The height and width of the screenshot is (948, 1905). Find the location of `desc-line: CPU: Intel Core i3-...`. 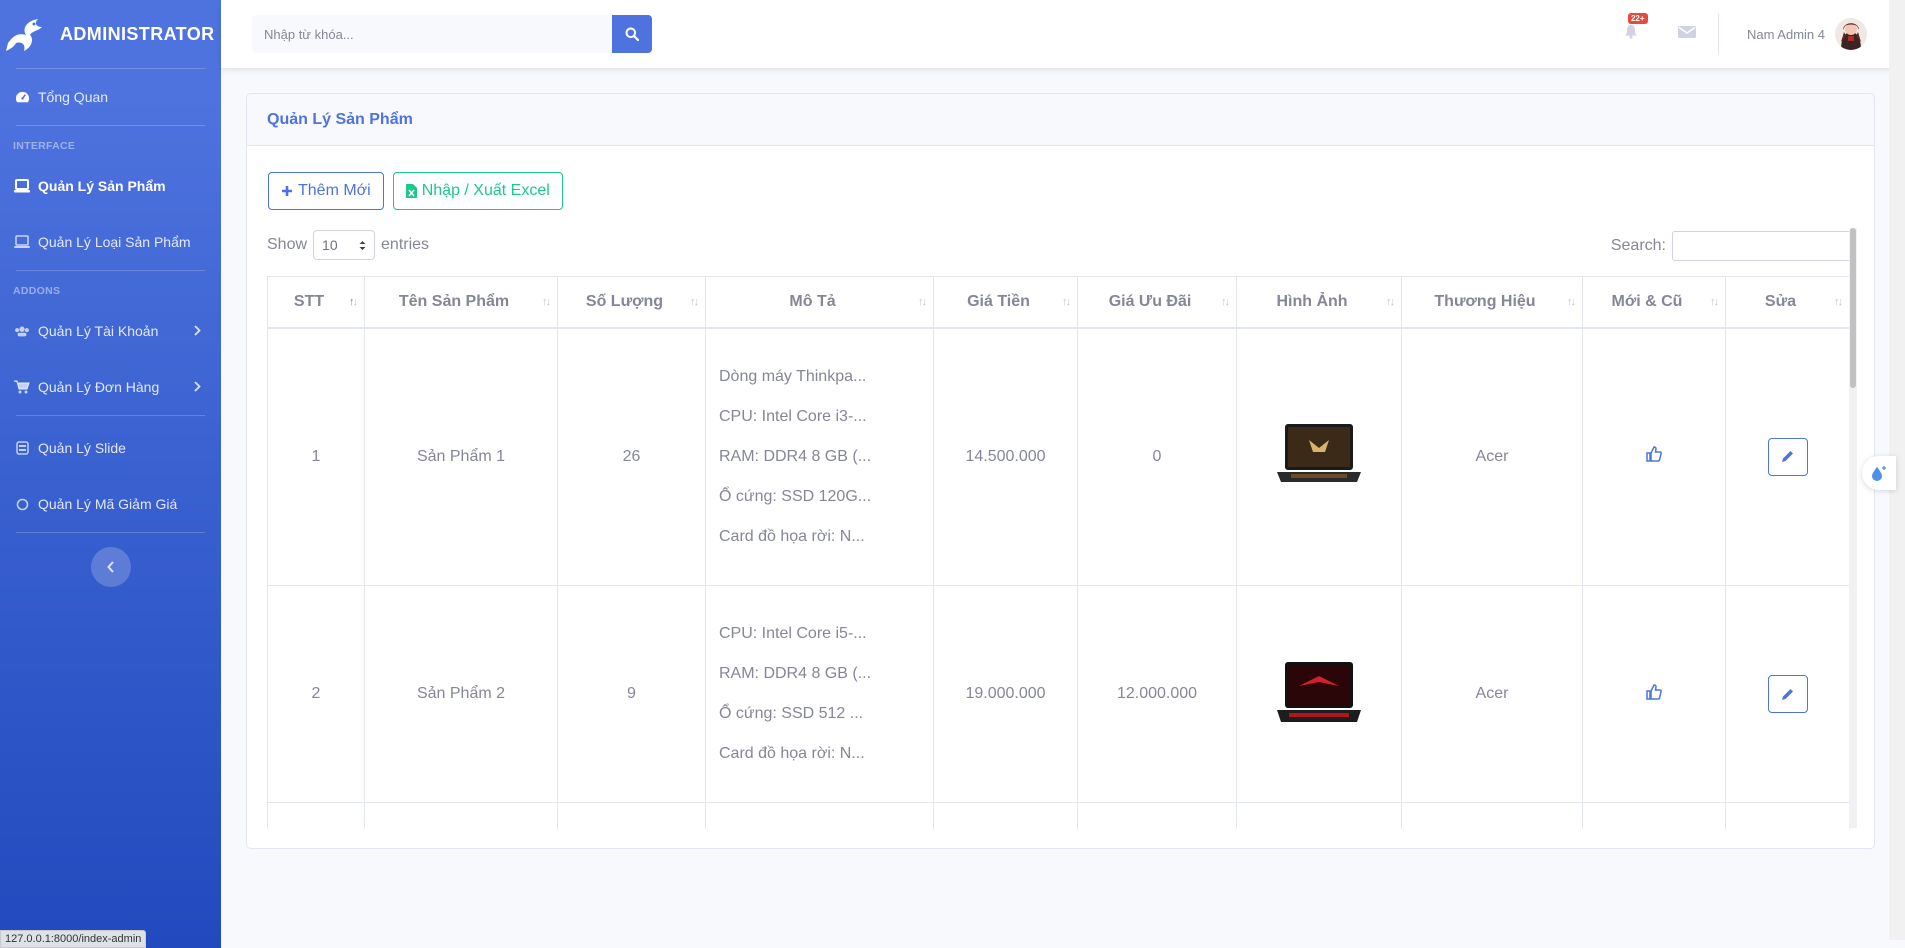

desc-line: CPU: Intel Core i3-... is located at coordinates (793, 416).